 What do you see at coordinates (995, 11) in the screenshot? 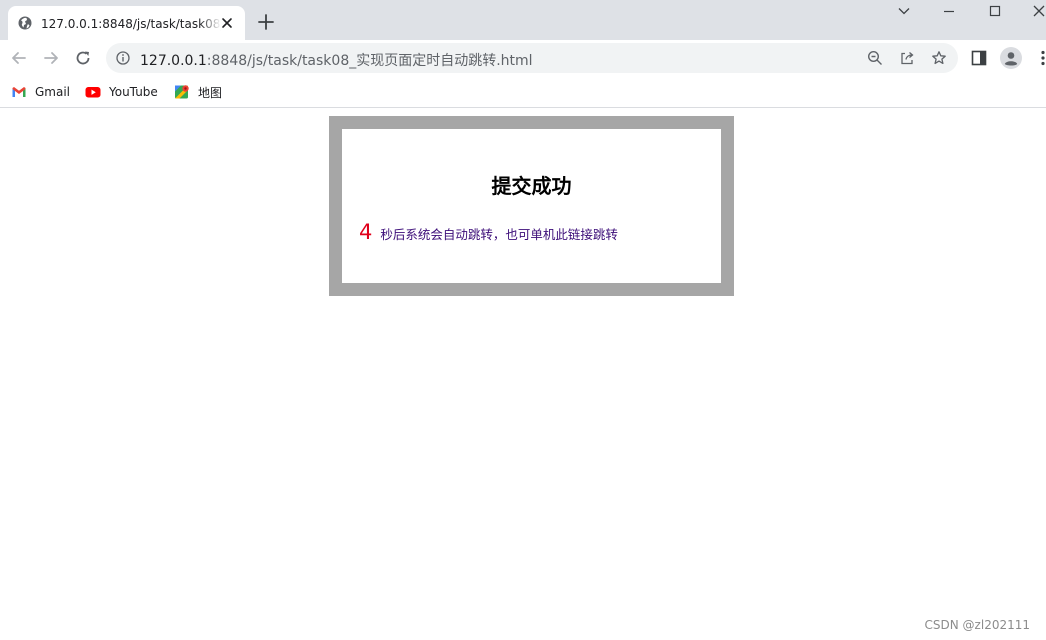
I see `maximize-icon` at bounding box center [995, 11].